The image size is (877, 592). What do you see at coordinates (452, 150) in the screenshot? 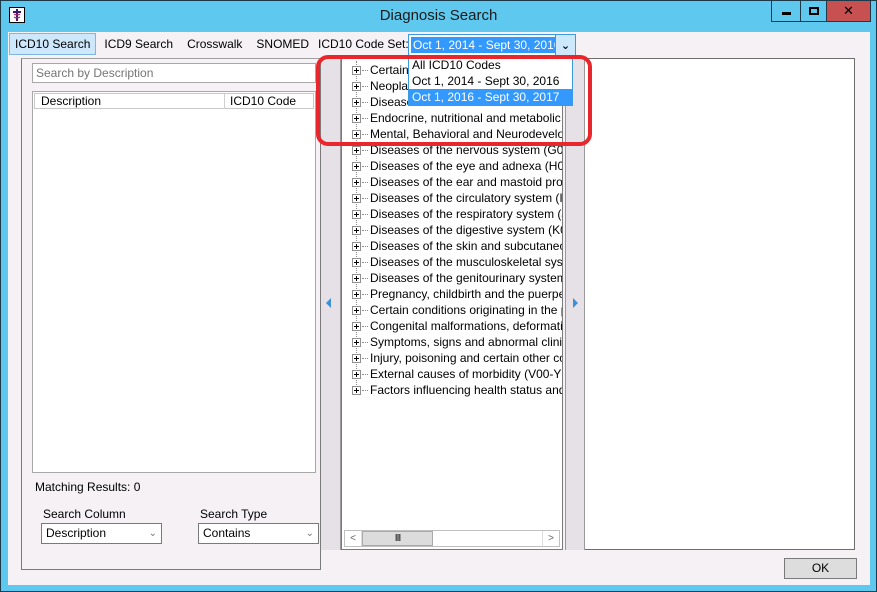
I see `tree-node: Diseases of the nervous system (G00-G99)` at bounding box center [452, 150].